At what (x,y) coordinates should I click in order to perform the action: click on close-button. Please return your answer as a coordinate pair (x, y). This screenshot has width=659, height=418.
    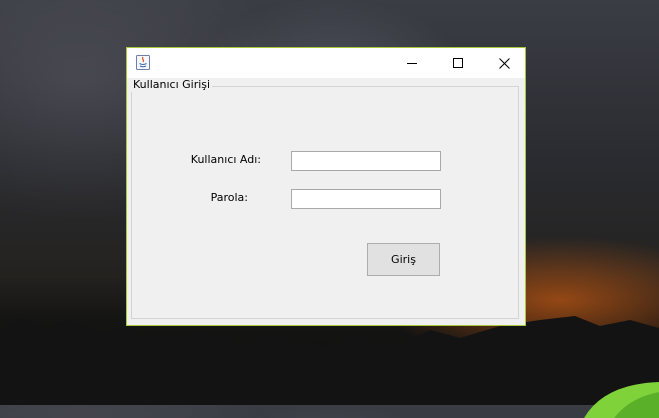
    Looking at the image, I should click on (504, 63).